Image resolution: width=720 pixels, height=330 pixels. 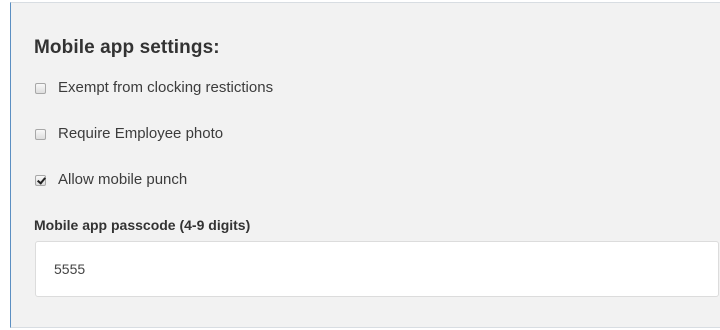 What do you see at coordinates (142, 225) in the screenshot?
I see `passcode-label: Mobile app passcode (4-9 digits)` at bounding box center [142, 225].